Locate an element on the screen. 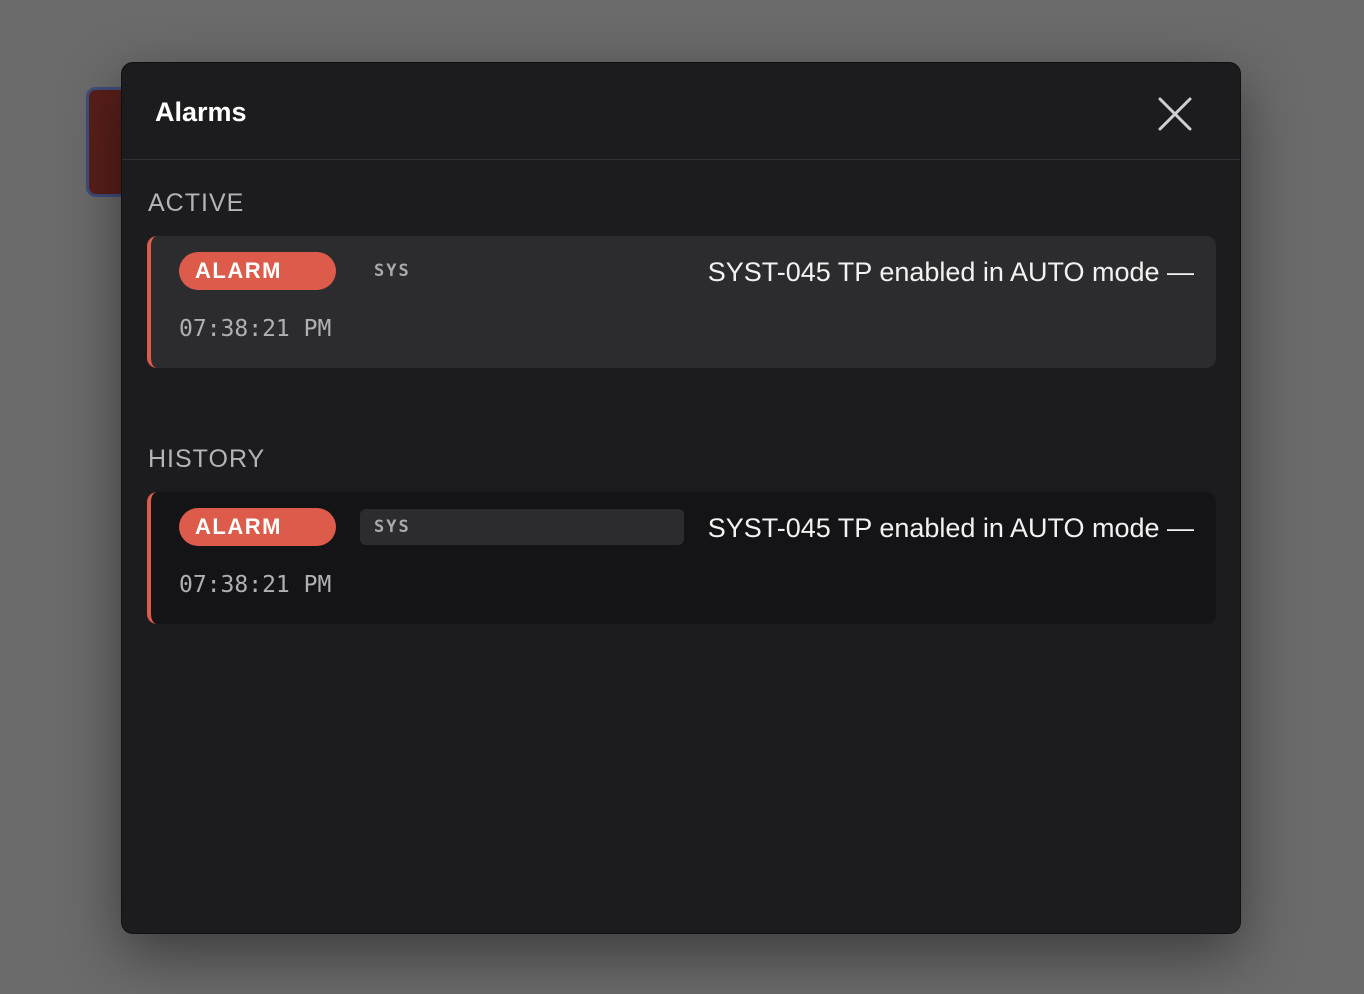  active-section-heading: ACTIVE is located at coordinates (196, 203).